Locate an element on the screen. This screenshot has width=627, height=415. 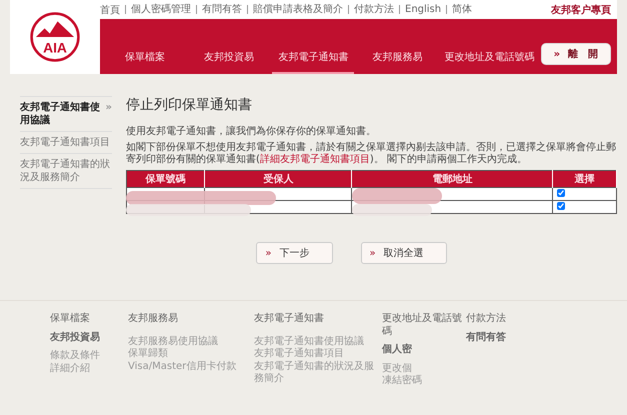
footer-heading: 友邦投資易 is located at coordinates (89, 338).